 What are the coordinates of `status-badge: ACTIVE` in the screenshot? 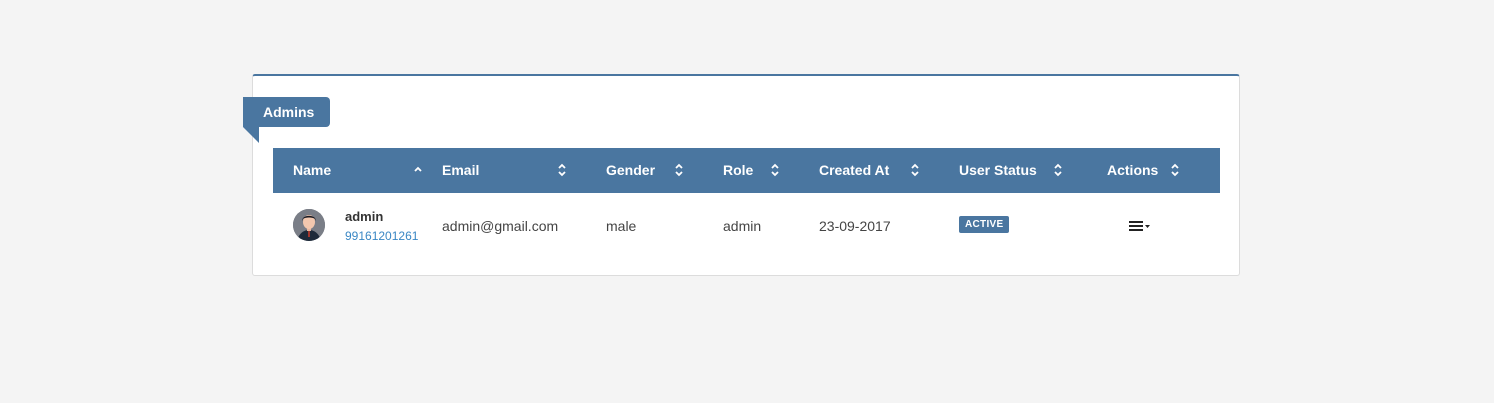 It's located at (984, 224).